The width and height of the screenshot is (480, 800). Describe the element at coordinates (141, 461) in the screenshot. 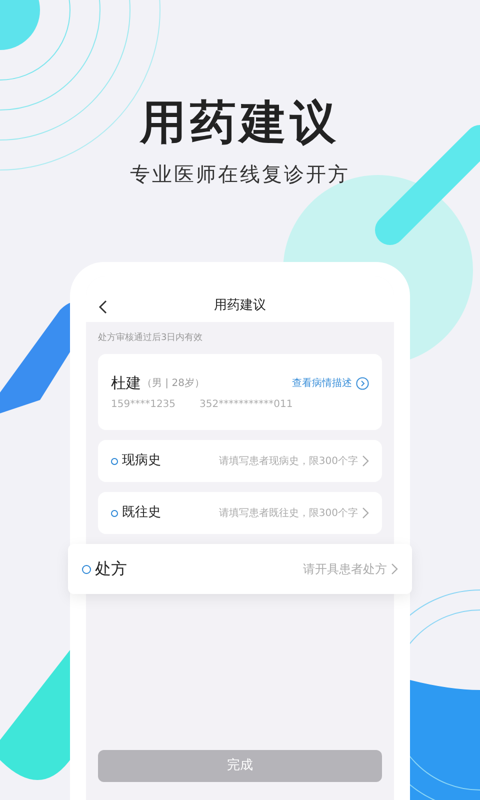

I see `row-label: 现病史` at that location.